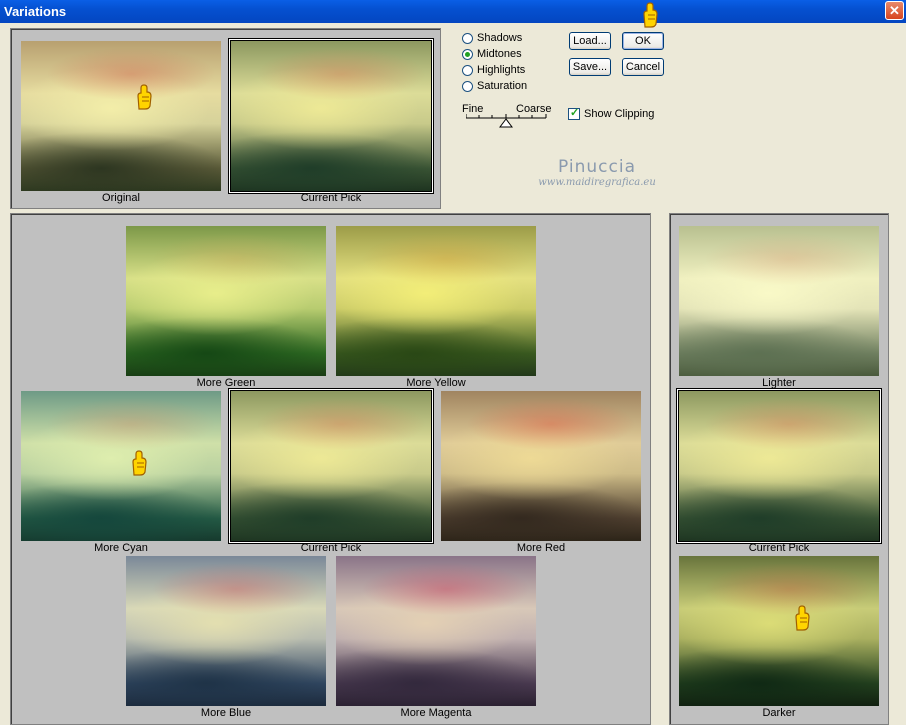  I want to click on close-button: ✕, so click(894, 10).